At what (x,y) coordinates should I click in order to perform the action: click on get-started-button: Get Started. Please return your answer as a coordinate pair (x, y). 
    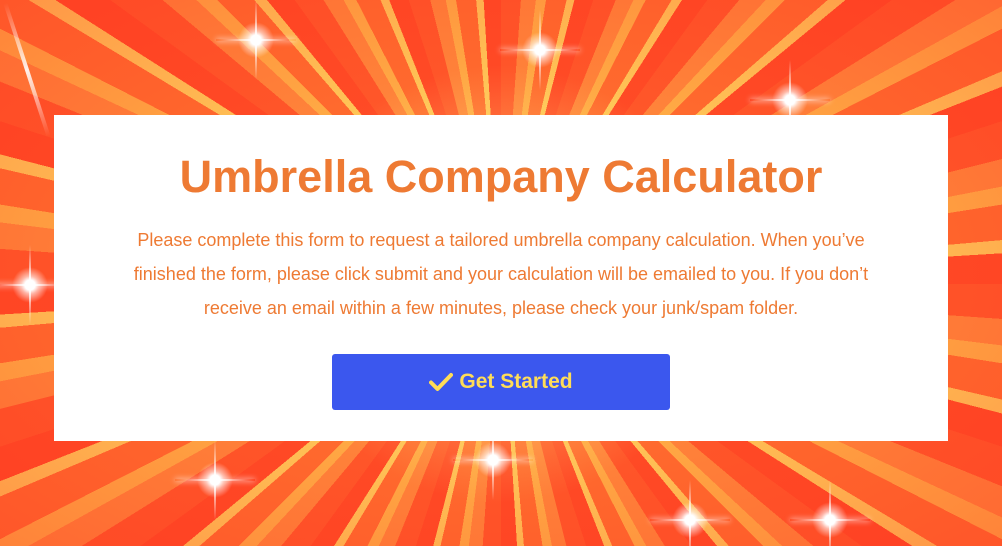
    Looking at the image, I should click on (501, 382).